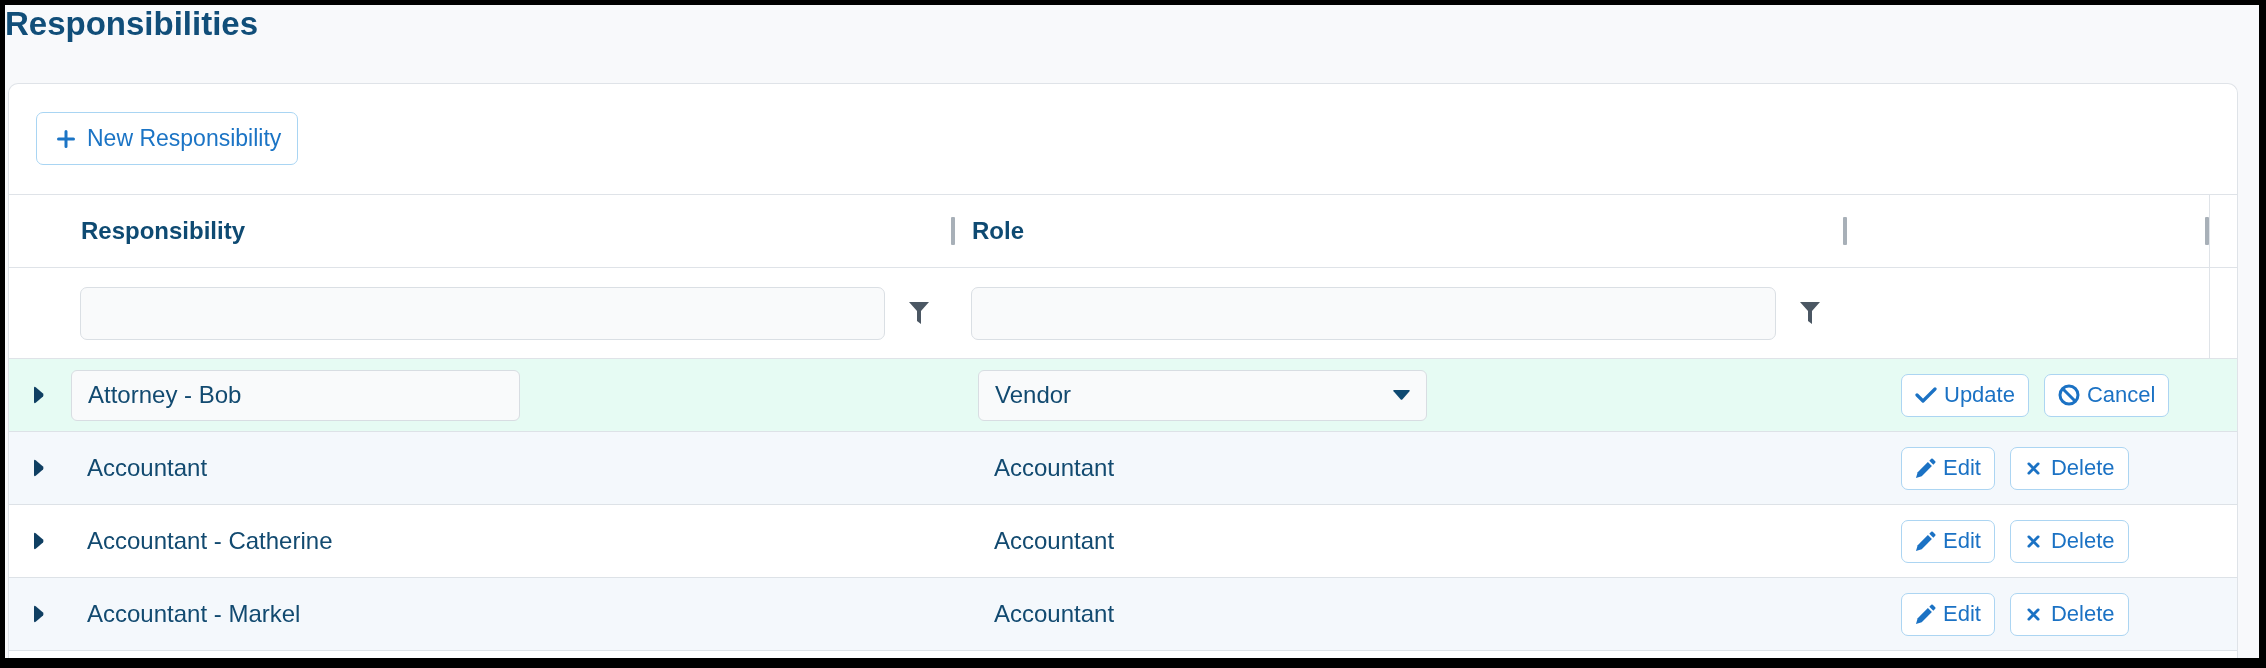 The image size is (2266, 668). Describe the element at coordinates (1401, 395) in the screenshot. I see `caret-down-icon` at that location.